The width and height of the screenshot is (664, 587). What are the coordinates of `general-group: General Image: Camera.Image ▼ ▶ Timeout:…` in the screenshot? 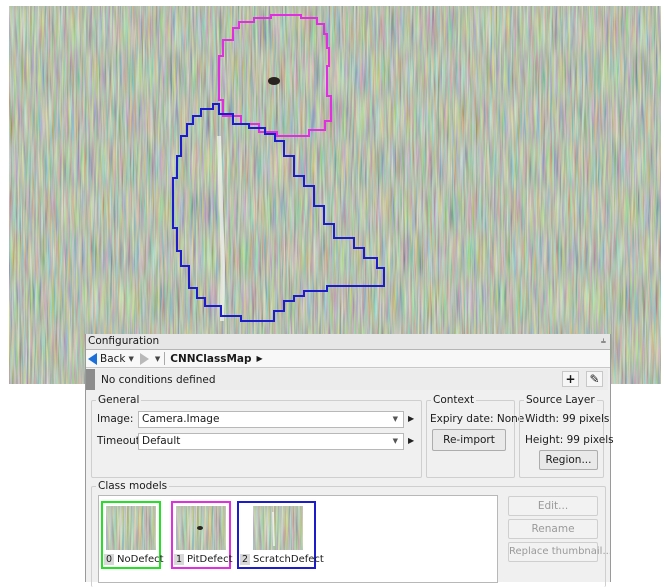 It's located at (256, 436).